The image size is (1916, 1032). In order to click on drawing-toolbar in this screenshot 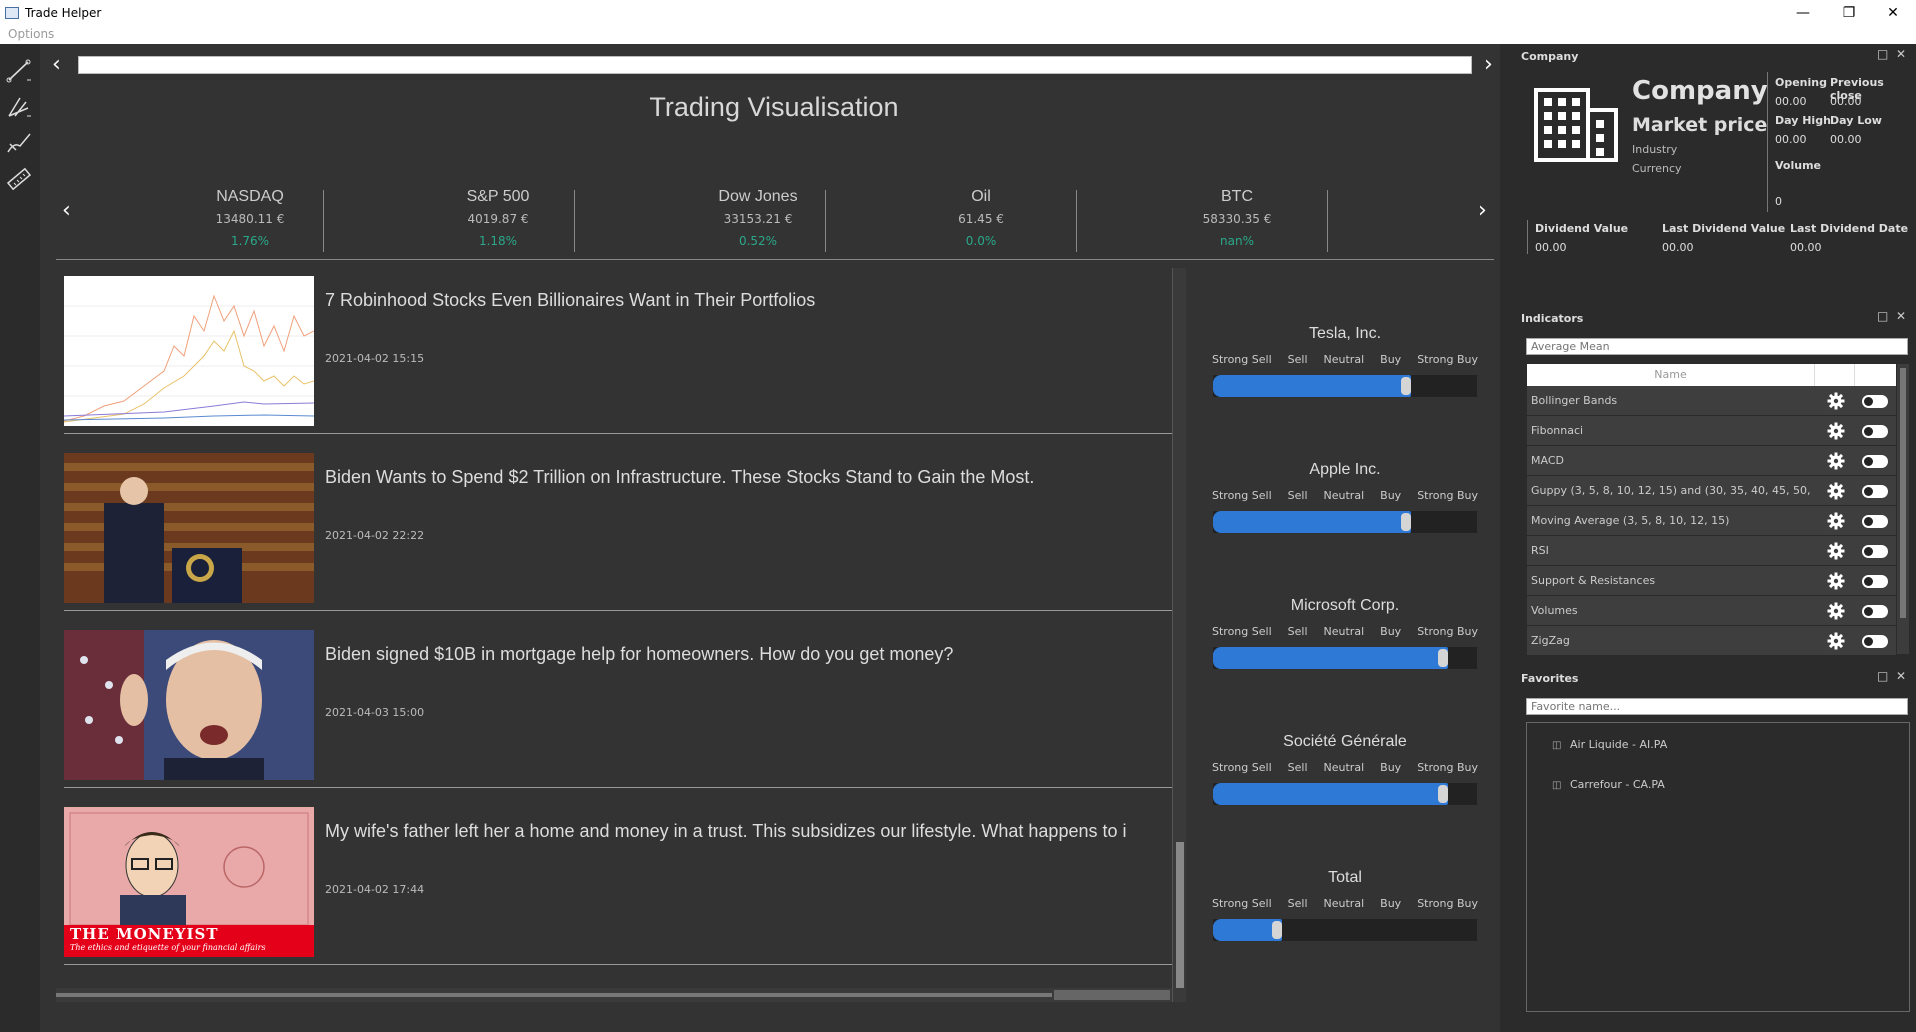, I will do `click(20, 538)`.